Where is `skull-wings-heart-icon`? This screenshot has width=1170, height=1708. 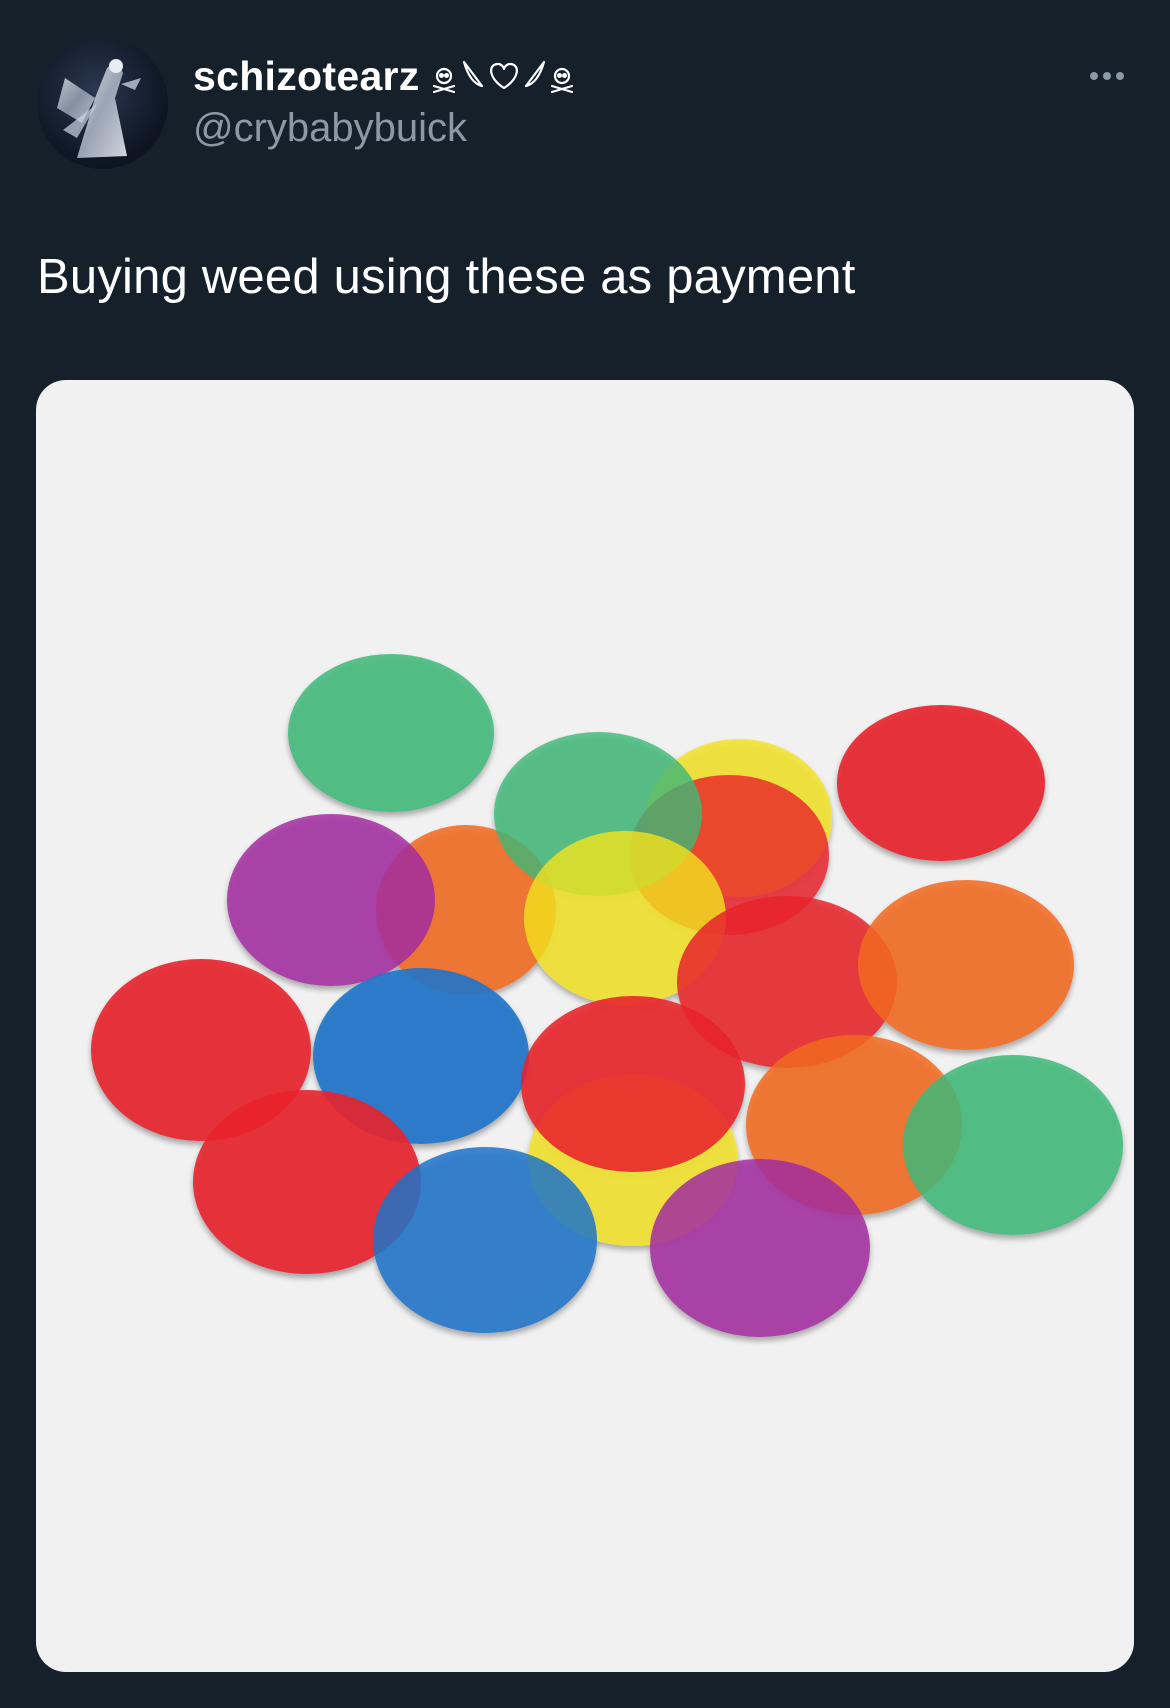
skull-wings-heart-icon is located at coordinates (502, 77).